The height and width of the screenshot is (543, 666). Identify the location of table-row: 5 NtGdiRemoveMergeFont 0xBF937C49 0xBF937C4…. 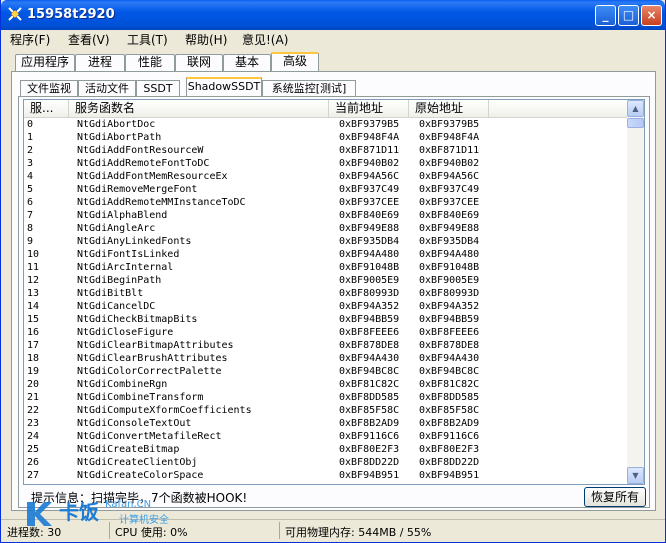
(326, 189).